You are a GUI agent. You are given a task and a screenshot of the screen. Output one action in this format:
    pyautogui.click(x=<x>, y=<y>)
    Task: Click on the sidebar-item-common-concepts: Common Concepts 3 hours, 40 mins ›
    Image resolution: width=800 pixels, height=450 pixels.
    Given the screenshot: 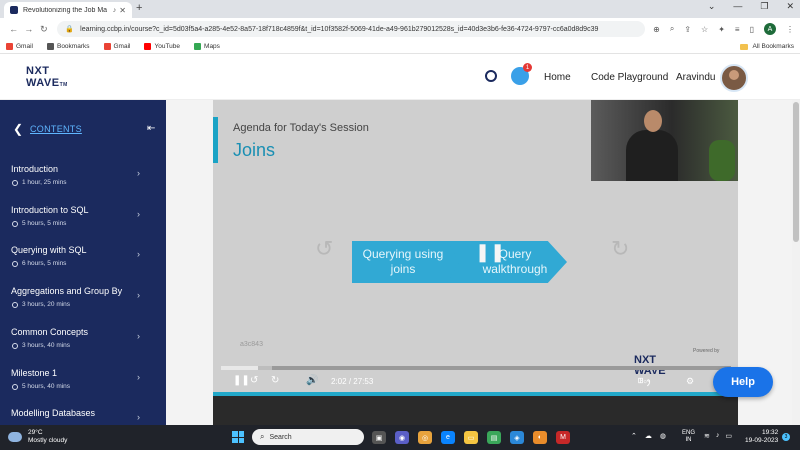 What is the action you would take?
    pyautogui.click(x=83, y=341)
    